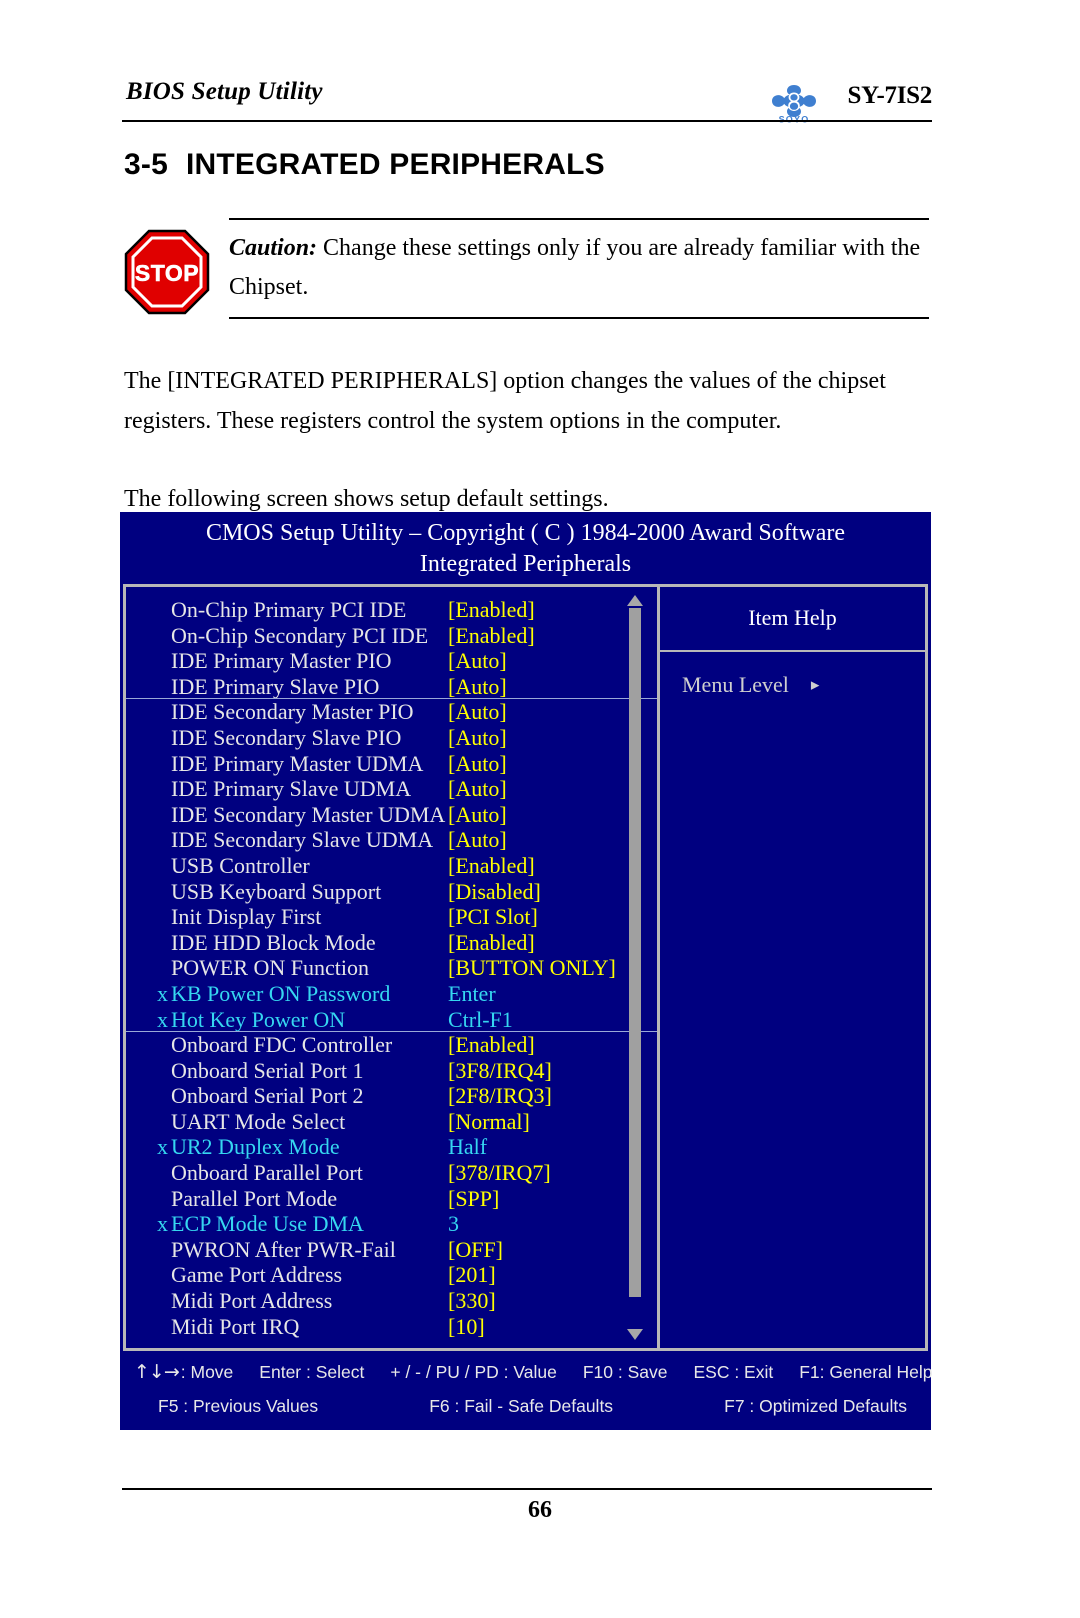 This screenshot has width=1080, height=1618. Describe the element at coordinates (494, 892) in the screenshot. I see `setting-value: [Disabled]` at that location.